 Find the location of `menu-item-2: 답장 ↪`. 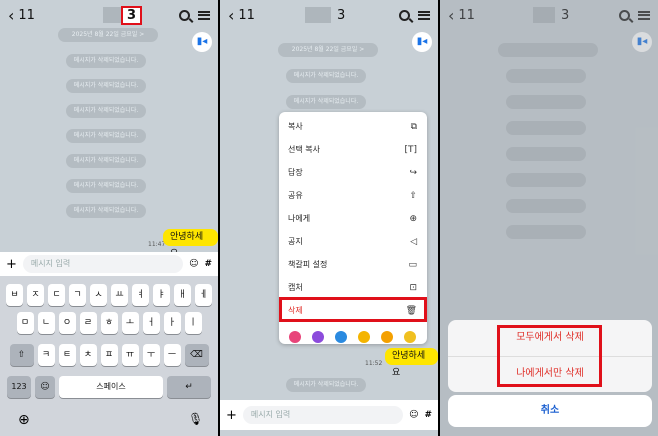

menu-item-2: 답장 ↪ is located at coordinates (353, 173).